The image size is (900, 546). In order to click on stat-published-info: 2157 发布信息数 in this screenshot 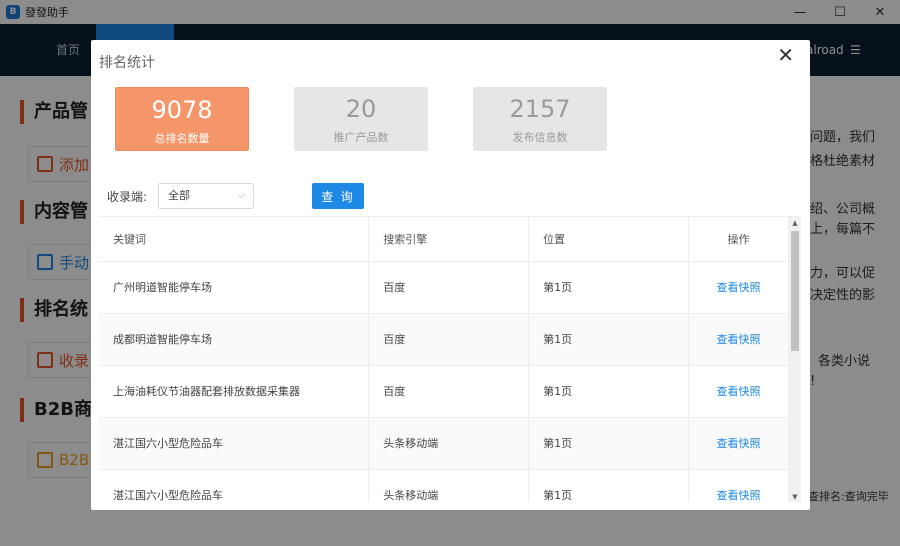, I will do `click(540, 119)`.